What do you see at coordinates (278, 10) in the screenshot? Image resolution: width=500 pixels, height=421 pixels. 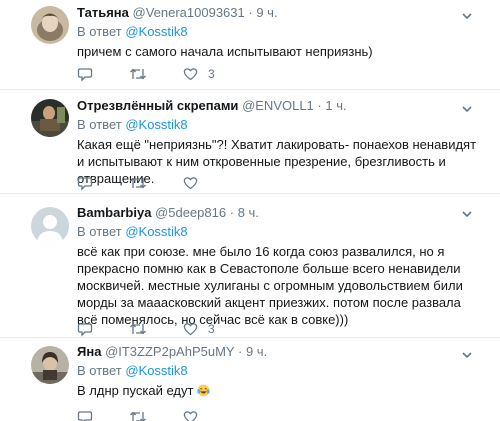 I see `tweet-header: Татьяна @Venera10093631 · 9 ч.` at bounding box center [278, 10].